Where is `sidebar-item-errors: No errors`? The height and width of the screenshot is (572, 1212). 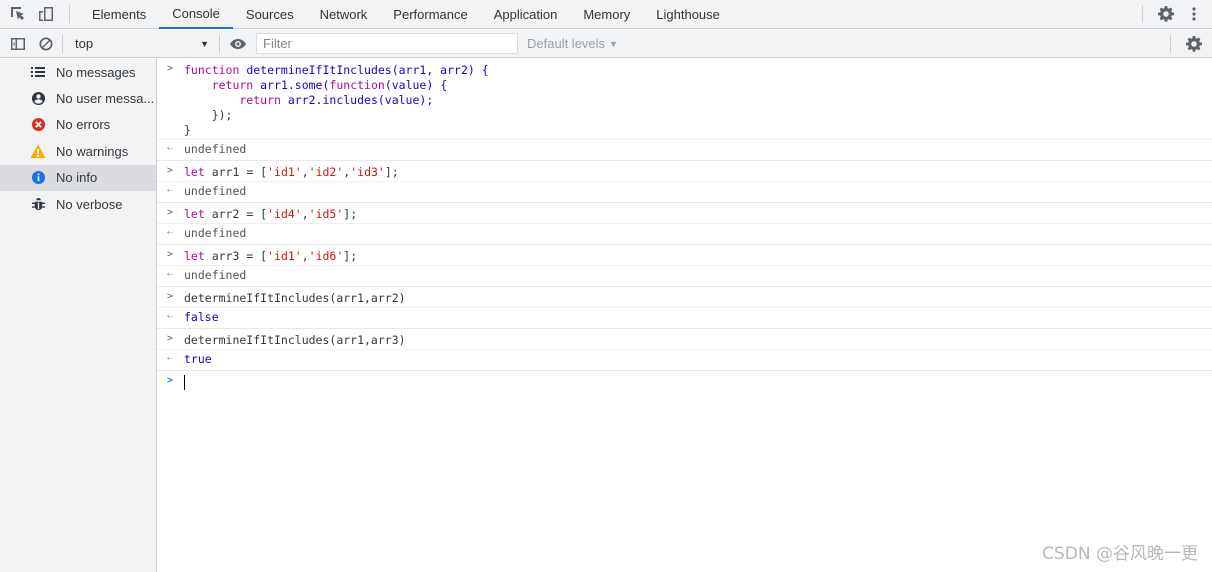
sidebar-item-errors: No errors is located at coordinates (78, 125).